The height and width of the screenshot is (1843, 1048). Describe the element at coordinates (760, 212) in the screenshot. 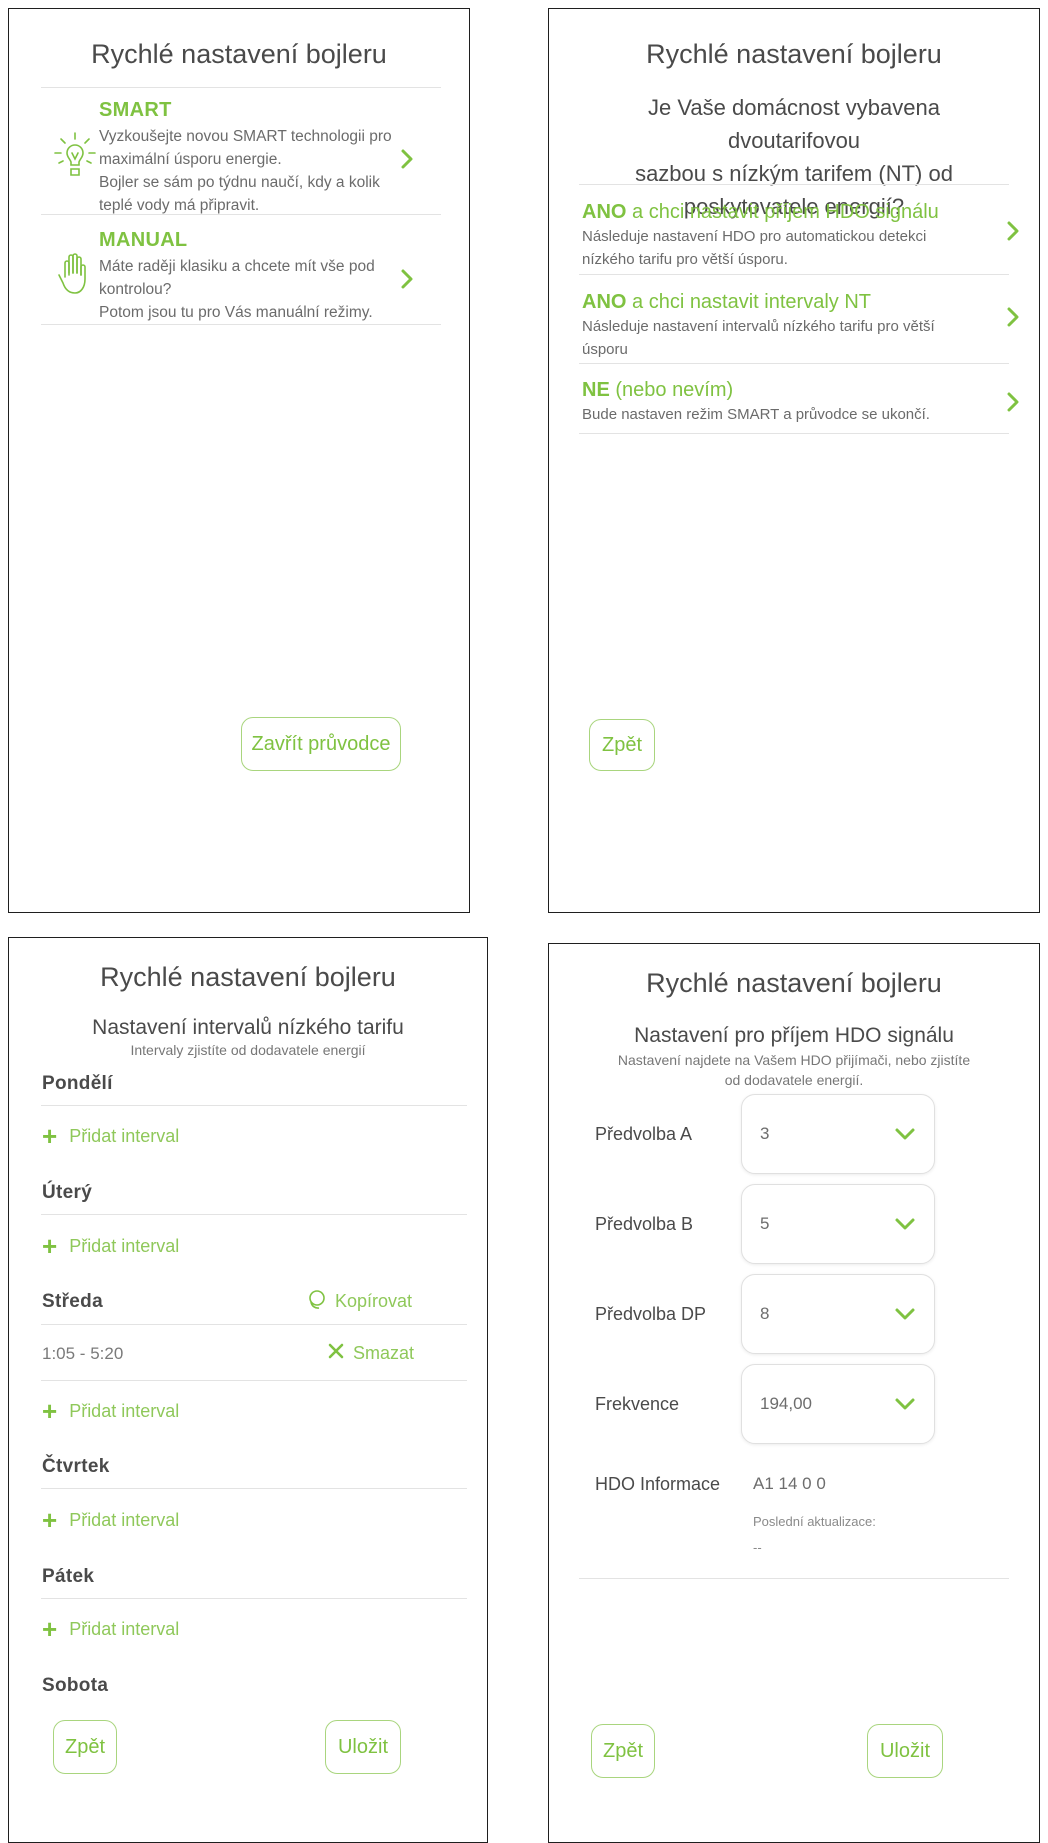

I see `answer-title: ANO a chci nastavit příjem HDO signálu` at that location.